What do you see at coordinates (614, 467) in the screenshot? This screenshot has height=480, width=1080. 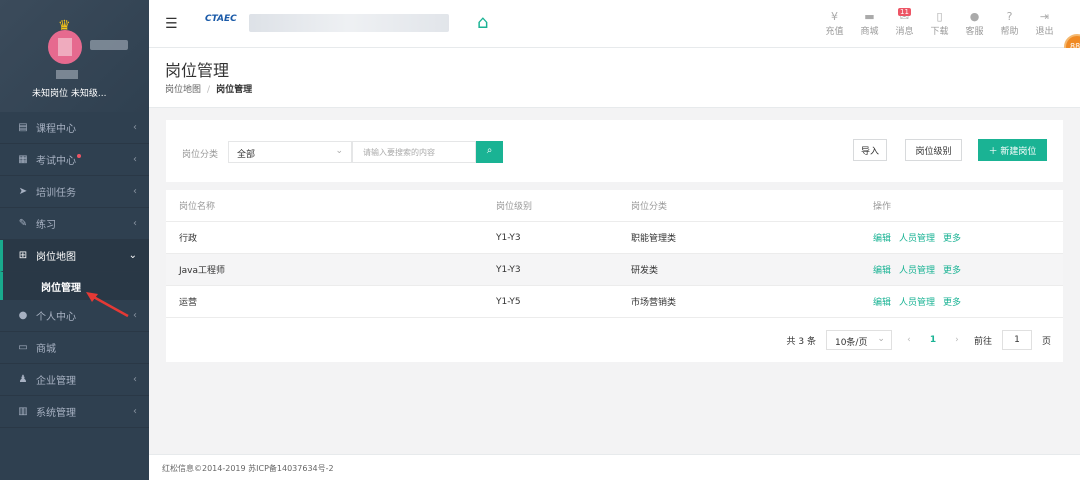 I see `footer: 红松信息©2014-2019 苏ICP备14037634号-2` at bounding box center [614, 467].